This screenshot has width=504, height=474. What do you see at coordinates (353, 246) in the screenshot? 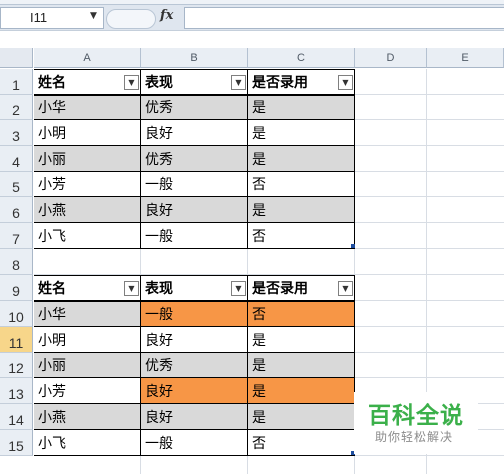
I see `table-resize-handle` at bounding box center [353, 246].